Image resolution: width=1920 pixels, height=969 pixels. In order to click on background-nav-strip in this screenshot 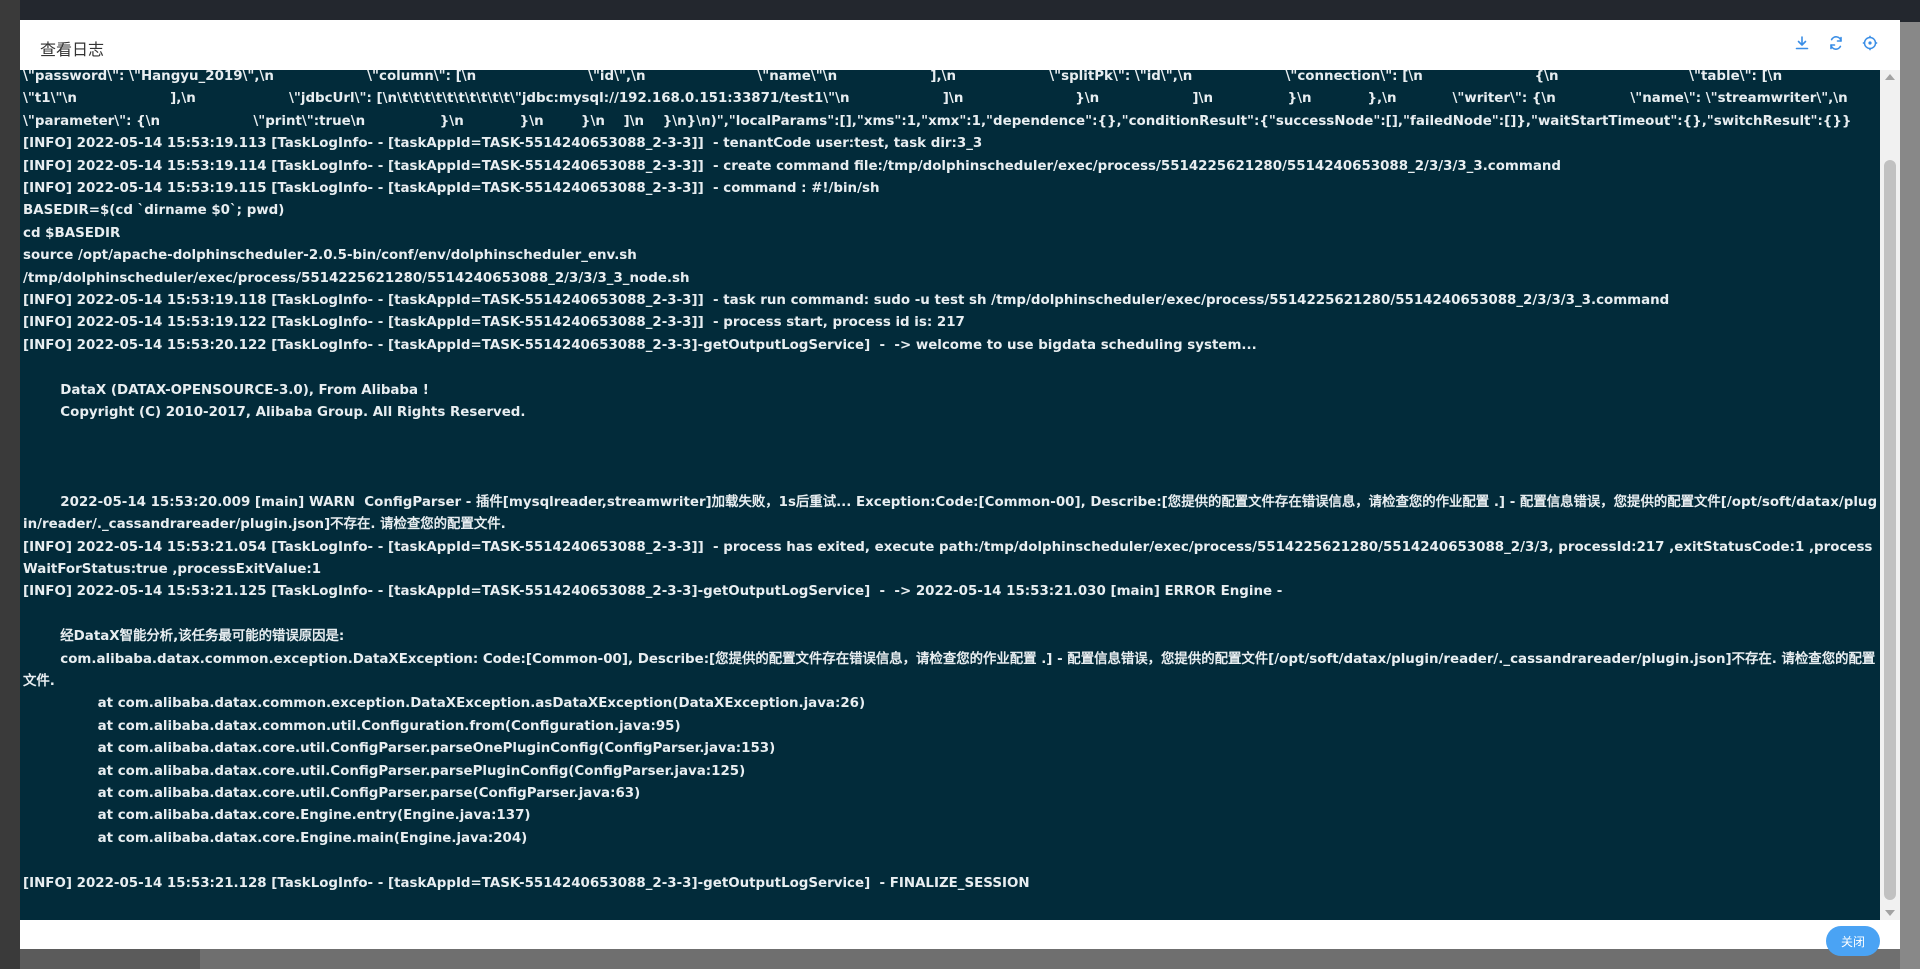, I will do `click(10, 484)`.